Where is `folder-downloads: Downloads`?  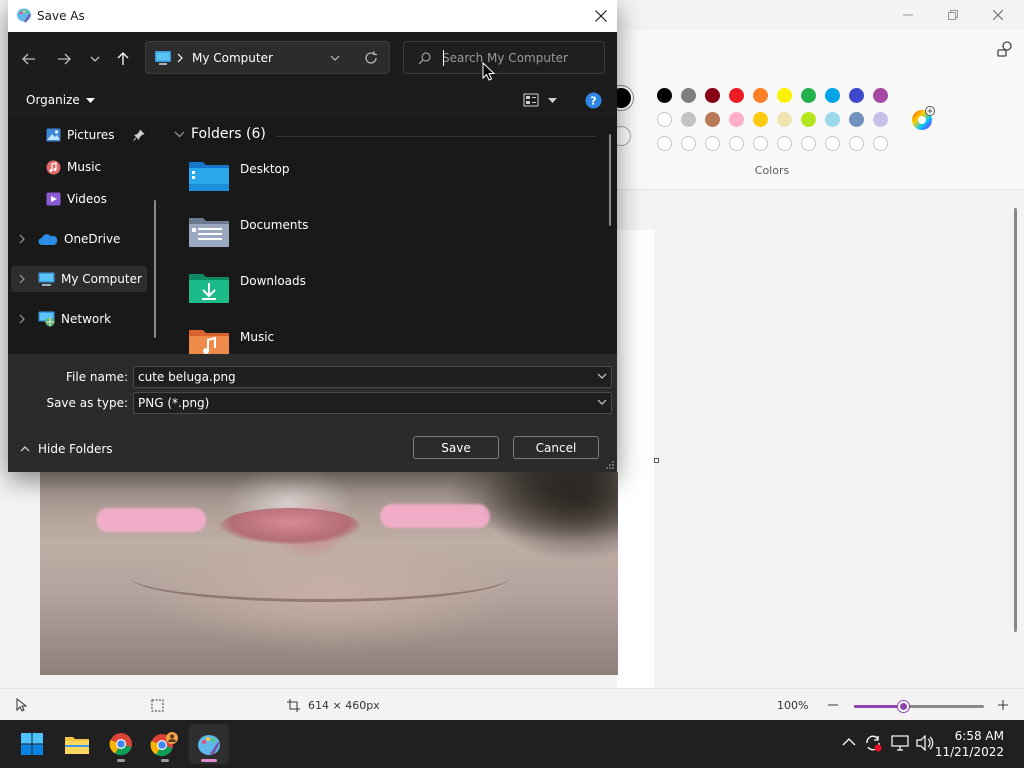
folder-downloads: Downloads is located at coordinates (247, 292).